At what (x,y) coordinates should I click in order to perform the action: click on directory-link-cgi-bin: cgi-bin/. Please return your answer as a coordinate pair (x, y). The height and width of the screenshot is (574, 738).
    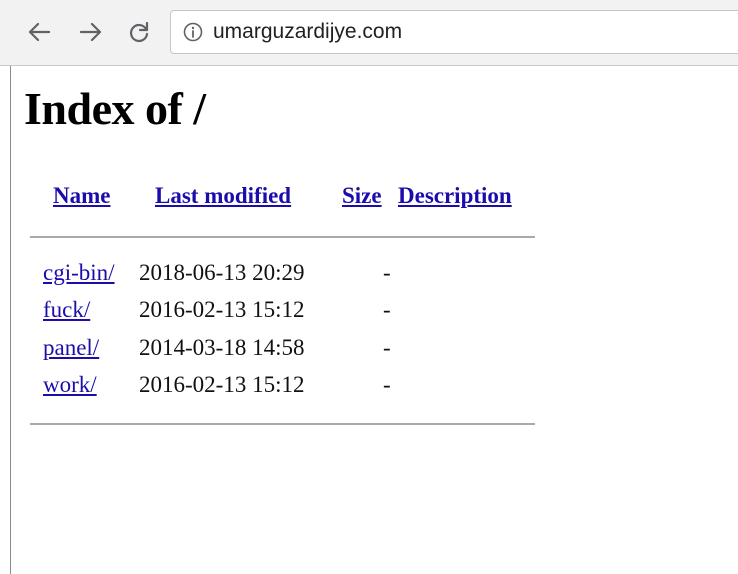
    Looking at the image, I should click on (79, 273).